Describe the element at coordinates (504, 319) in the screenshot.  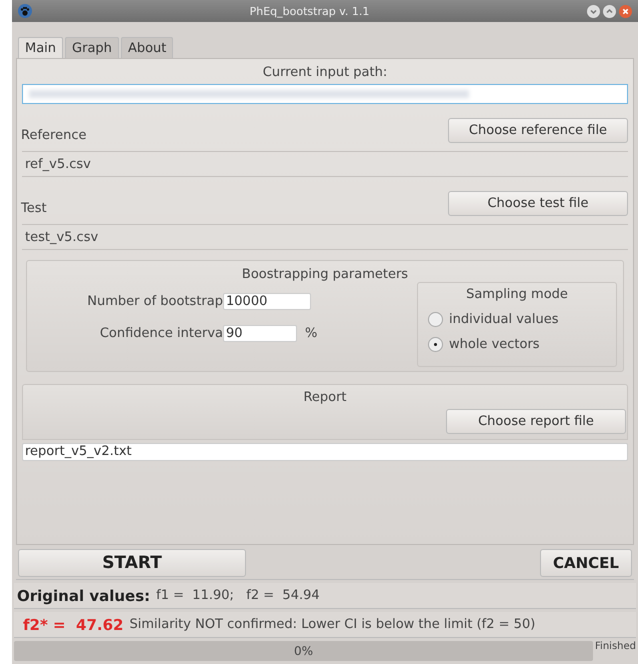
I see `radio-label: individual values` at that location.